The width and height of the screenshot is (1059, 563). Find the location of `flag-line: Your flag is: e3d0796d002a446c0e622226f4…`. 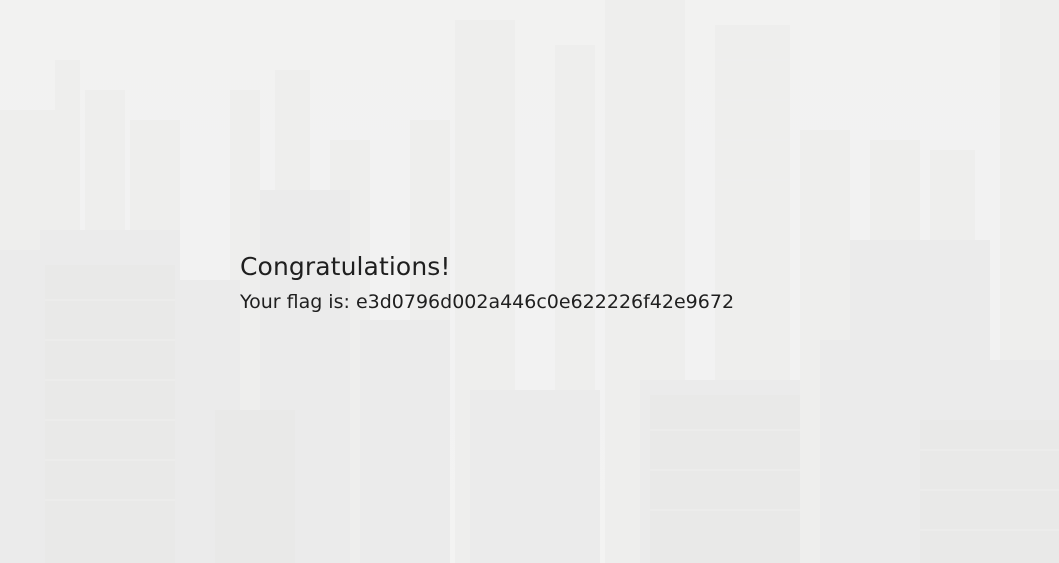

flag-line: Your flag is: e3d0796d002a446c0e622226f4… is located at coordinates (487, 302).